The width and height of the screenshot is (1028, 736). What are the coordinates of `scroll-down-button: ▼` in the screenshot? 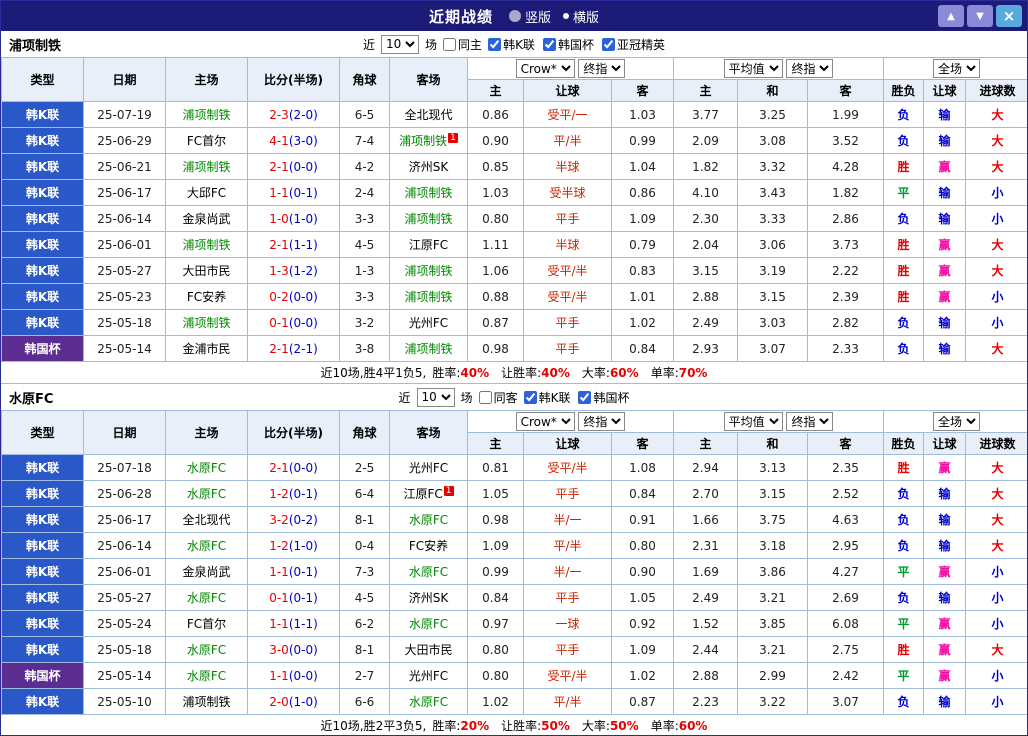 It's located at (980, 16).